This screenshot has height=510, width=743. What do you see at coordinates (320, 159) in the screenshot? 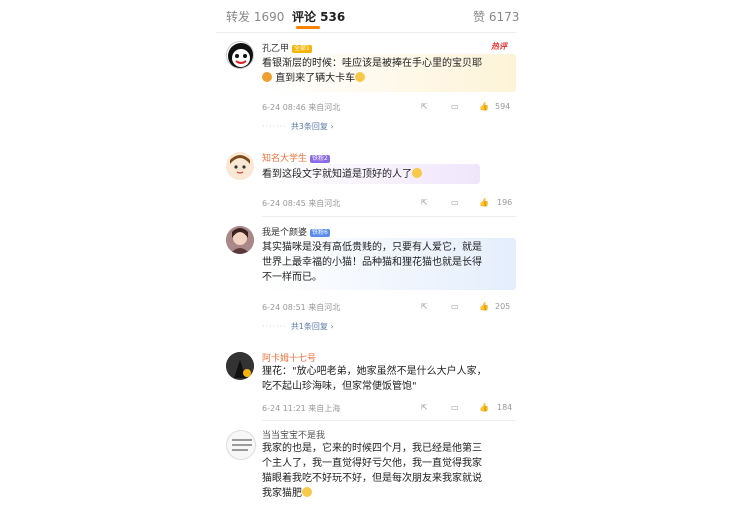
I see `fan-badge: 铁粉2` at bounding box center [320, 159].